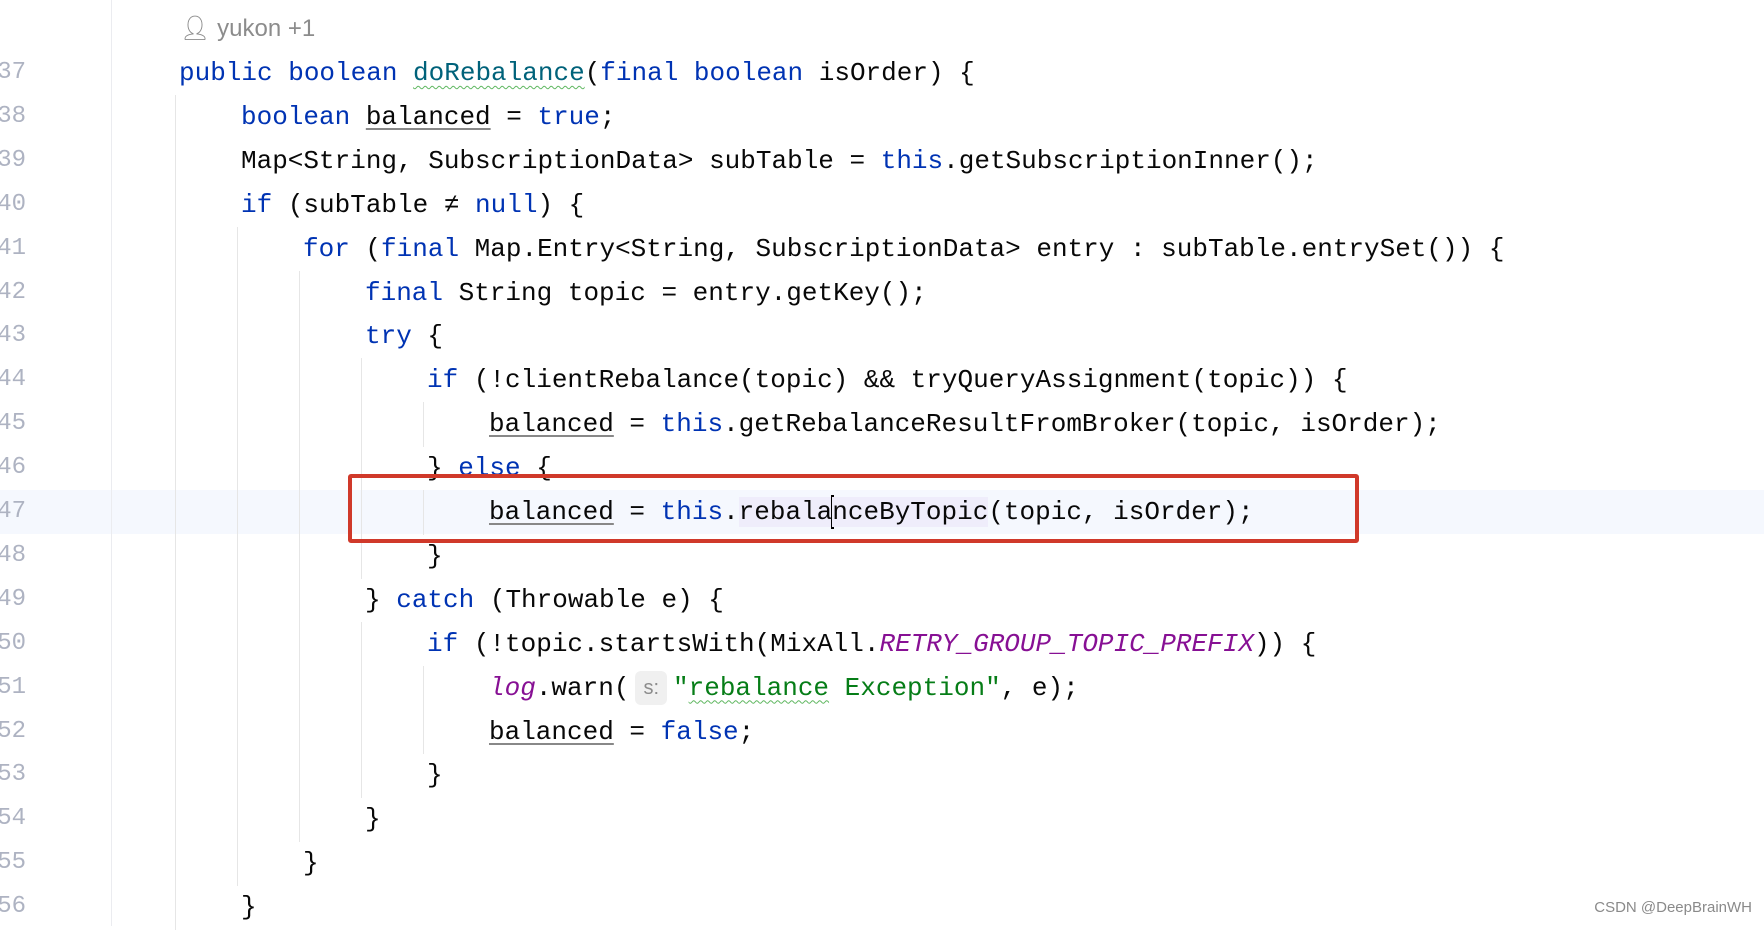  What do you see at coordinates (561, 160) in the screenshot?
I see `code-token: Map<String, SubscriptionData> subTable =` at bounding box center [561, 160].